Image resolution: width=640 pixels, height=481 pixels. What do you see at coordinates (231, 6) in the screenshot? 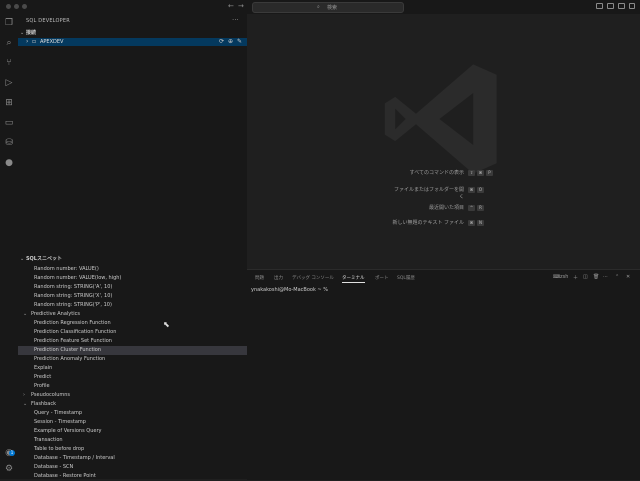
I see `back-arrow-icon: ←` at bounding box center [231, 6].